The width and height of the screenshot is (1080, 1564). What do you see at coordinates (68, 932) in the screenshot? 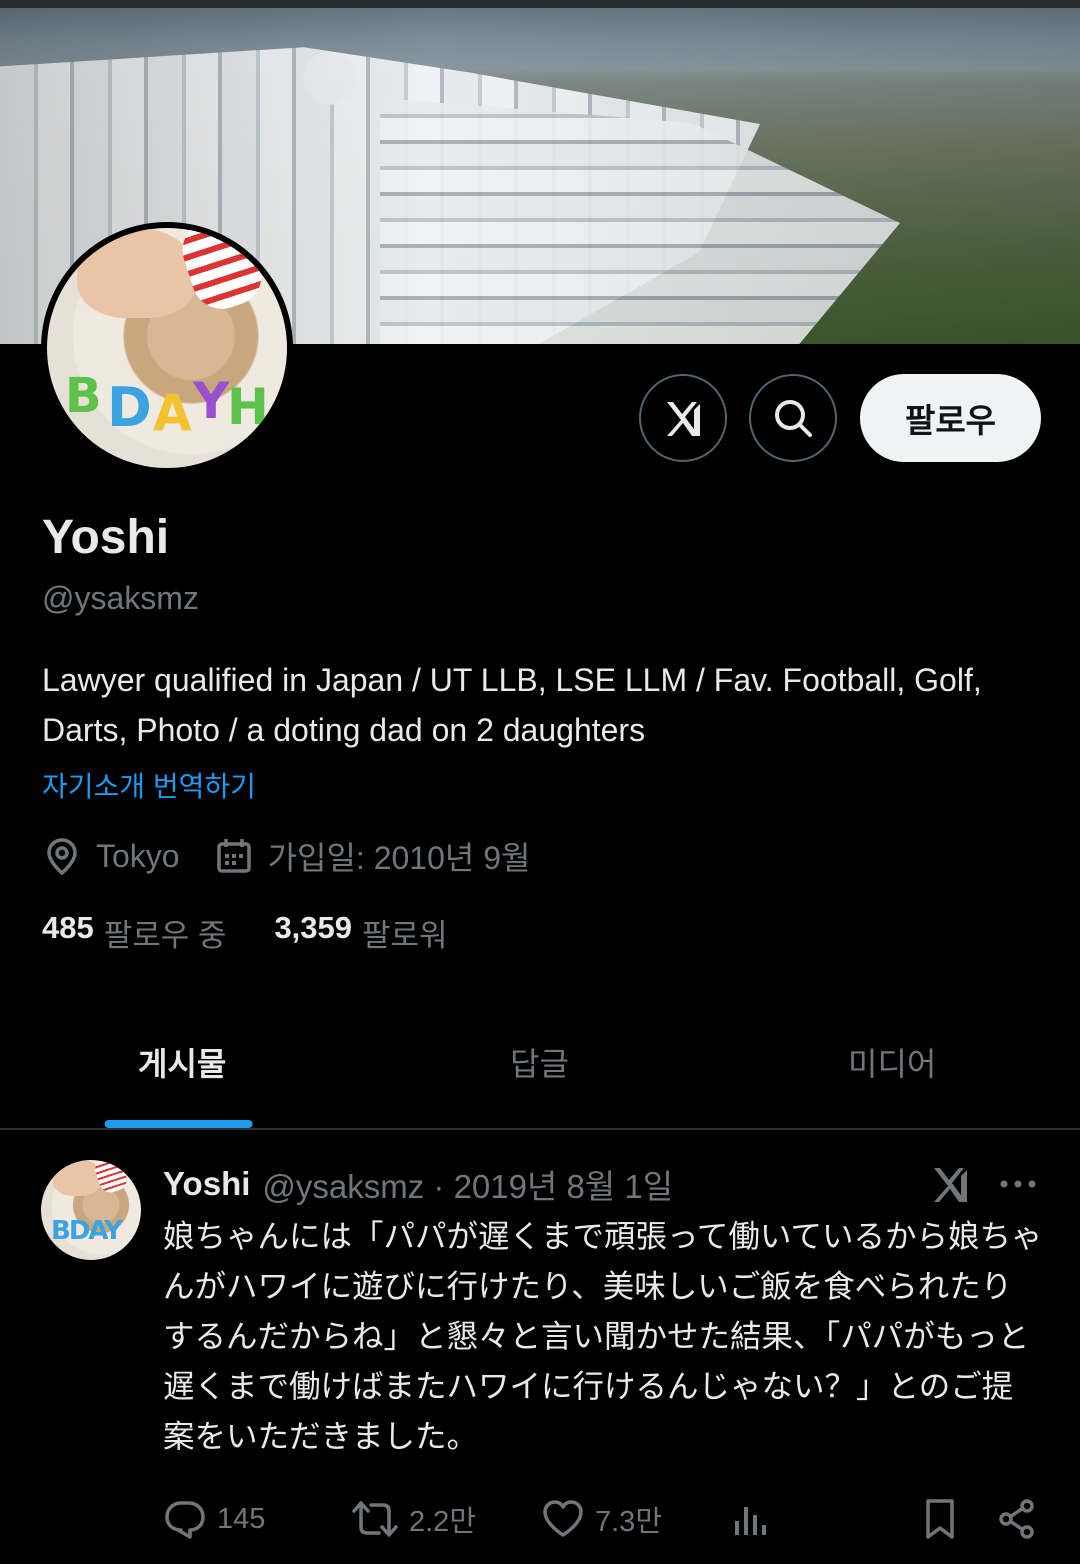
I see `following-count: 485` at bounding box center [68, 932].